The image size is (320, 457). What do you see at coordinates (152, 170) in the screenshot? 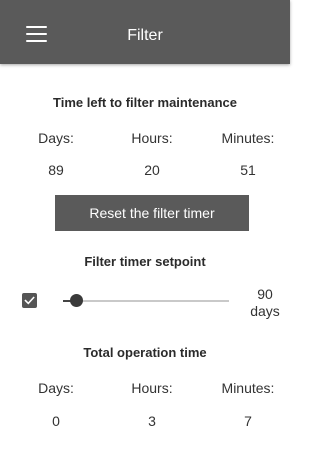
I see `maintenance-hours-value: 20` at bounding box center [152, 170].